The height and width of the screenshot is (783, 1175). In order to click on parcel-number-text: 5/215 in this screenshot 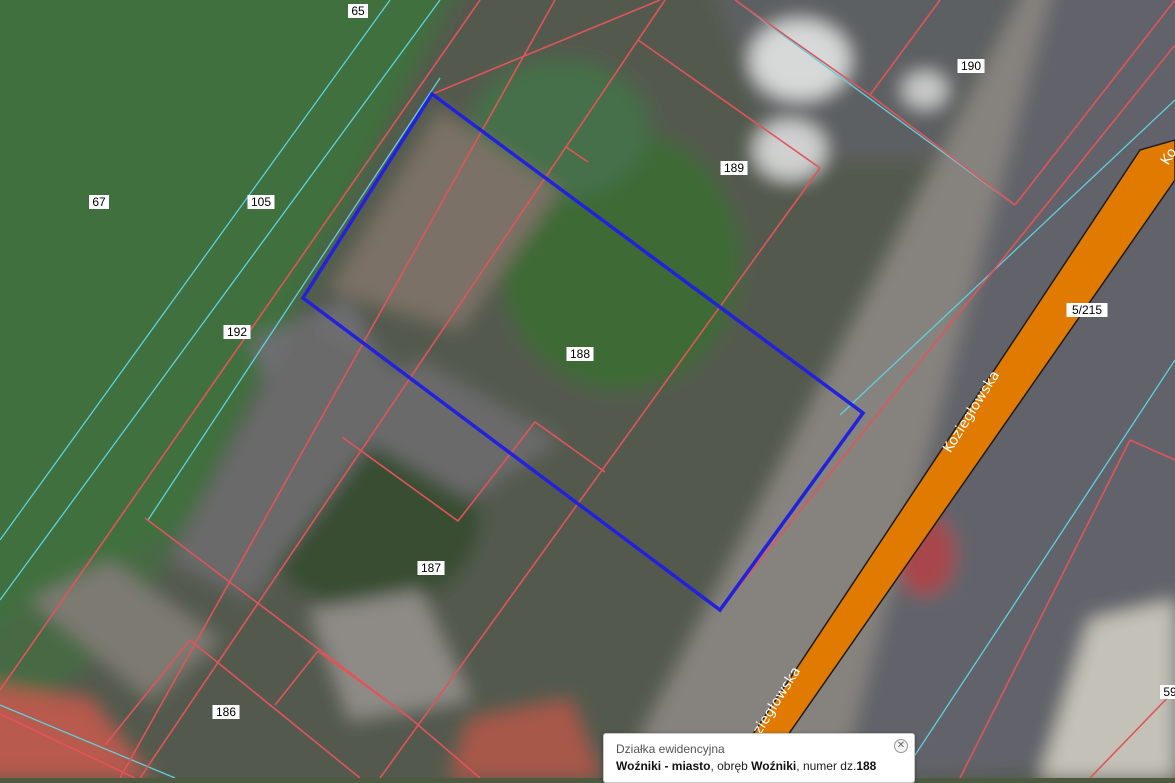, I will do `click(1087, 310)`.